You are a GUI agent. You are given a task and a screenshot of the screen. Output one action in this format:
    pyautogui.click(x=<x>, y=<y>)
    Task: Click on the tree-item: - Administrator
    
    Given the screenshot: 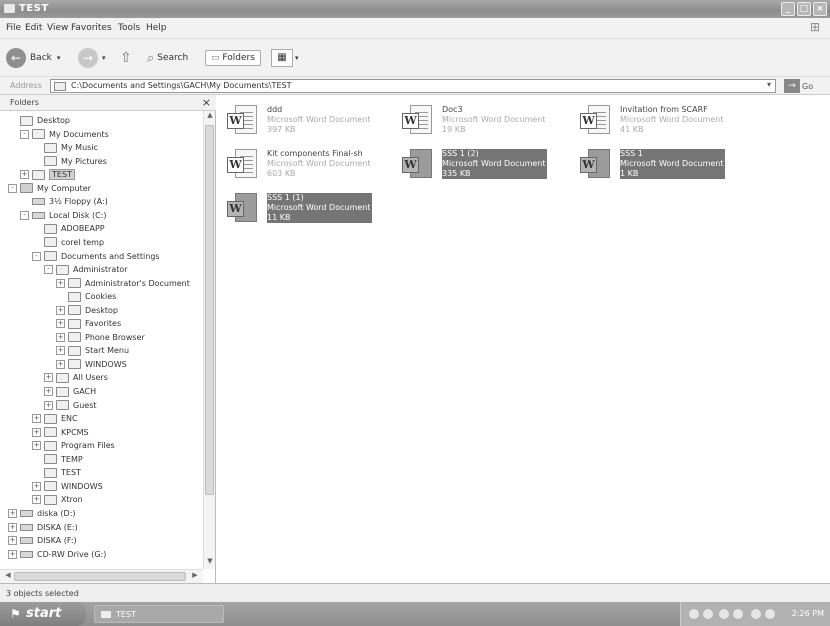 What is the action you would take?
    pyautogui.click(x=86, y=269)
    